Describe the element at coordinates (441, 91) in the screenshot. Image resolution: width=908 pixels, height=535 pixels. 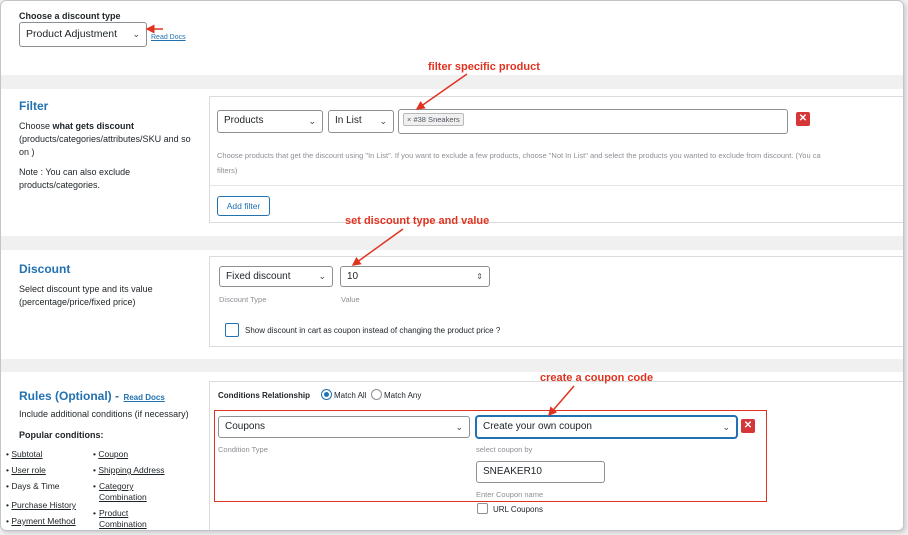
I see `arrow-filter` at that location.